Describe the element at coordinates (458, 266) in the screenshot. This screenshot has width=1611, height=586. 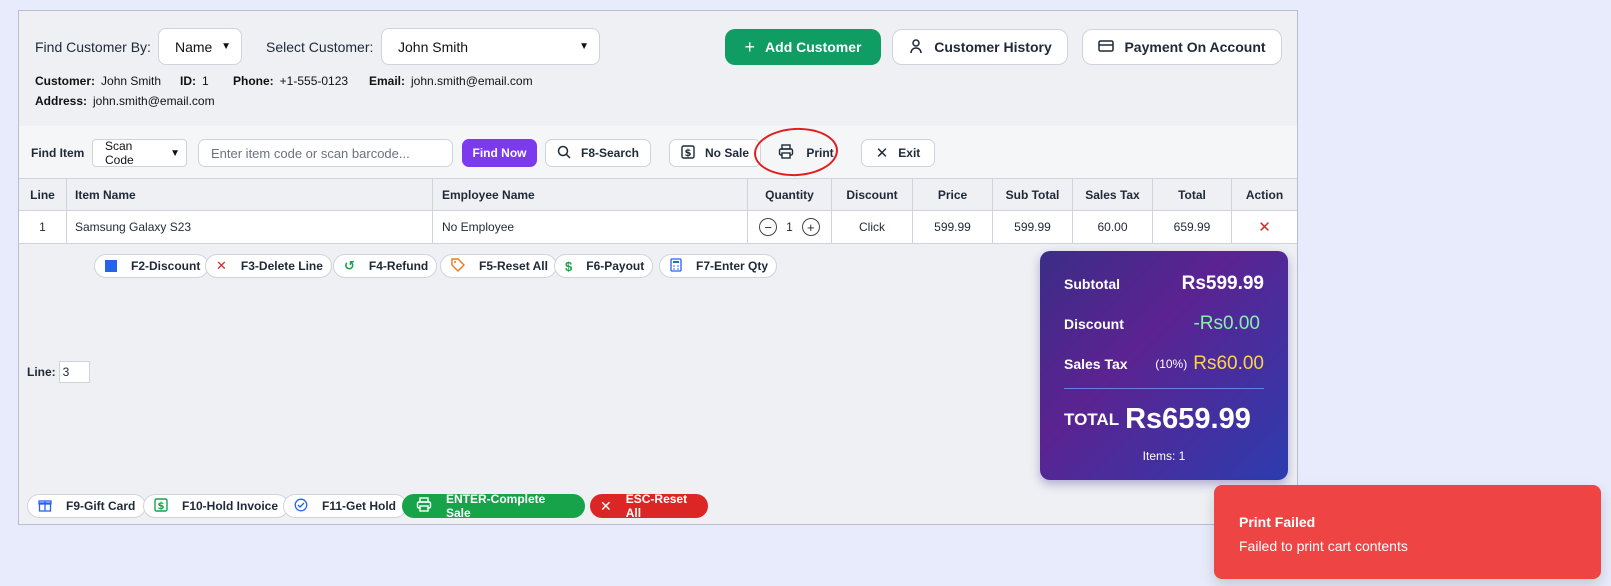
I see `tag-icon` at that location.